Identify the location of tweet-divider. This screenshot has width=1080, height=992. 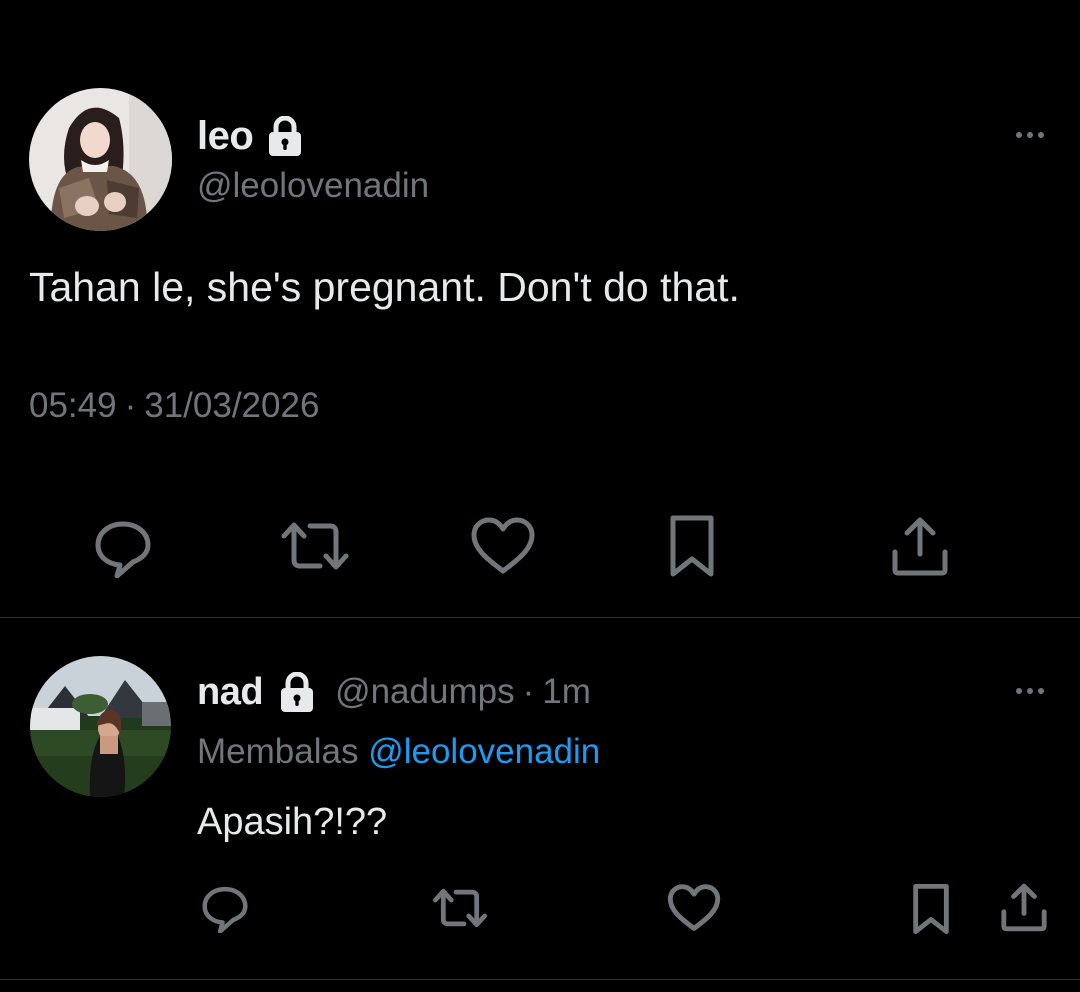
(540, 617).